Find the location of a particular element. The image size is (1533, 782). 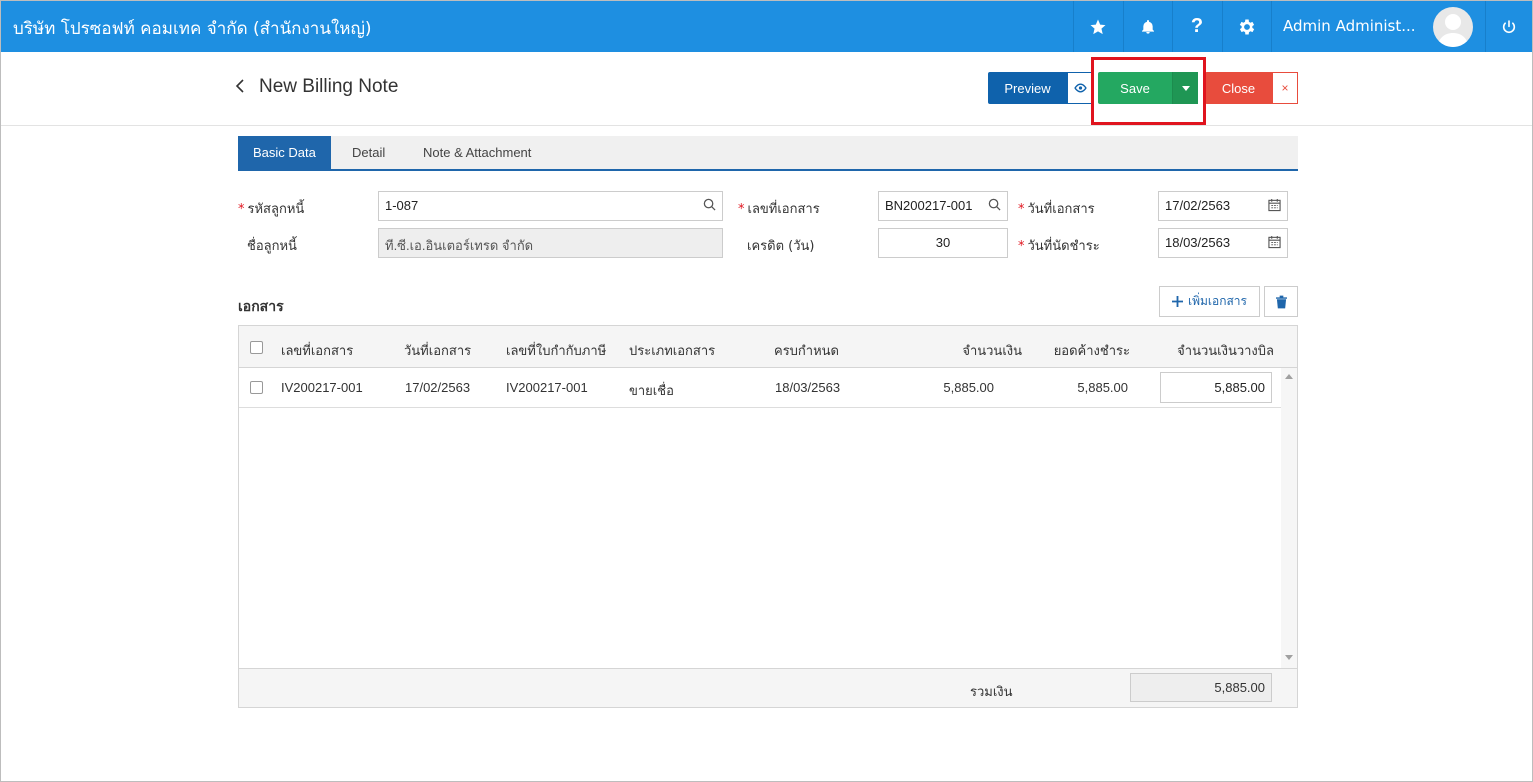

doc-date-label: * วันที่เอกสาร is located at coordinates (1056, 209).